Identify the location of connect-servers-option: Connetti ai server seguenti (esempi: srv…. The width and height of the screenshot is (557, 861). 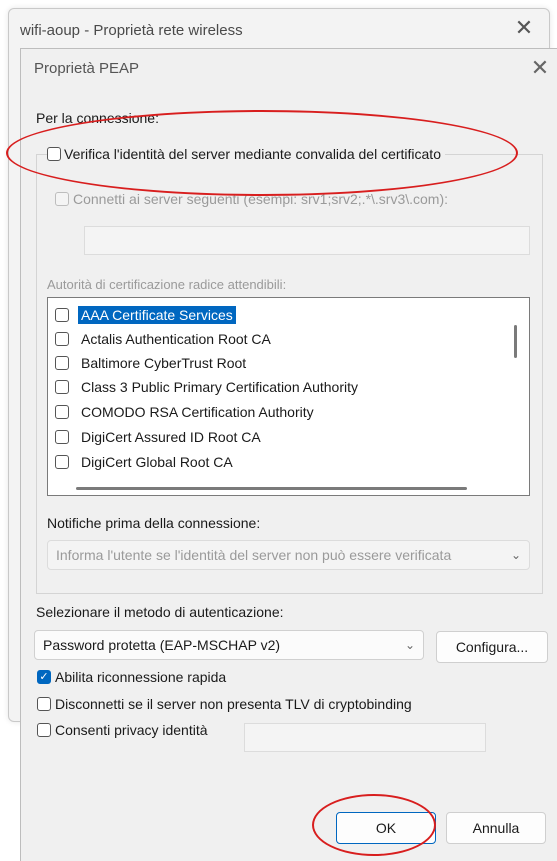
(251, 199).